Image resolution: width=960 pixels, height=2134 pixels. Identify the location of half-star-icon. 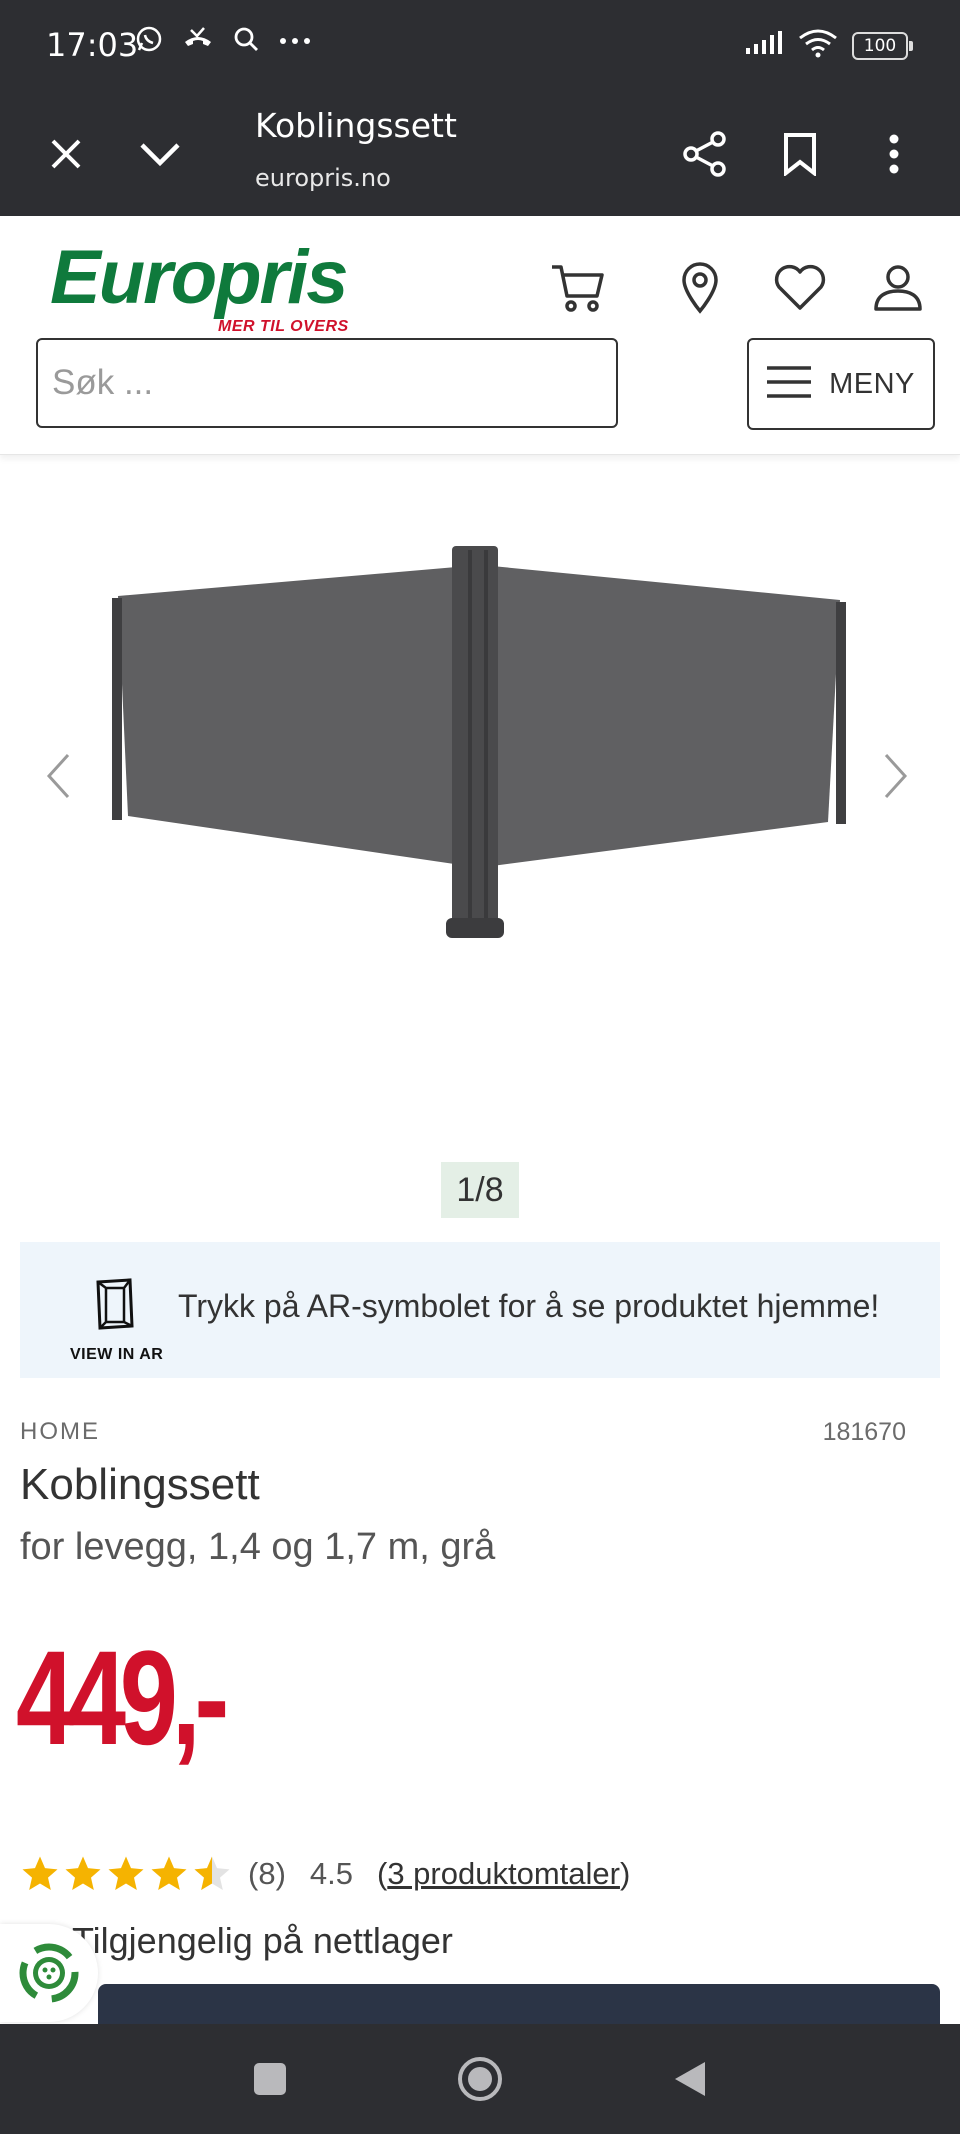
(212, 1873).